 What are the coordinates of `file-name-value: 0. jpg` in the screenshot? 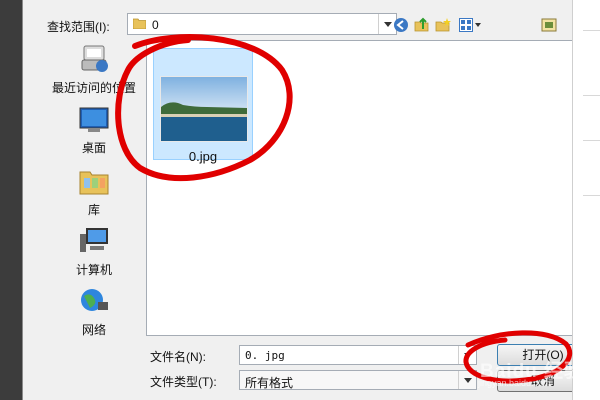 It's located at (265, 355).